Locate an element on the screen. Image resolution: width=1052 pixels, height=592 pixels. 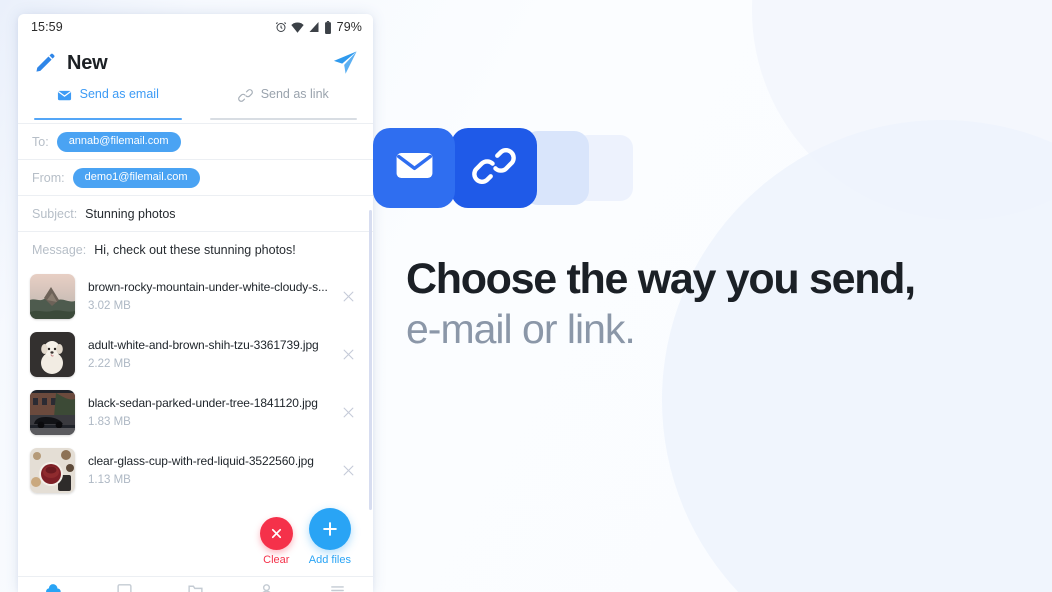
tab-label: Send as email is located at coordinates (119, 94).